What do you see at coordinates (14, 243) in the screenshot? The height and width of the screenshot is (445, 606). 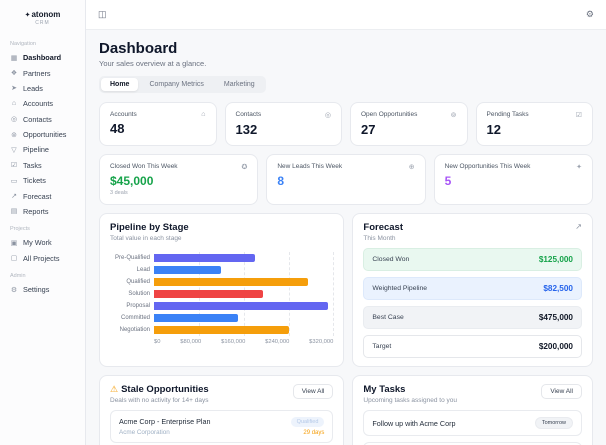 I see `my-work-icon: ▣` at bounding box center [14, 243].